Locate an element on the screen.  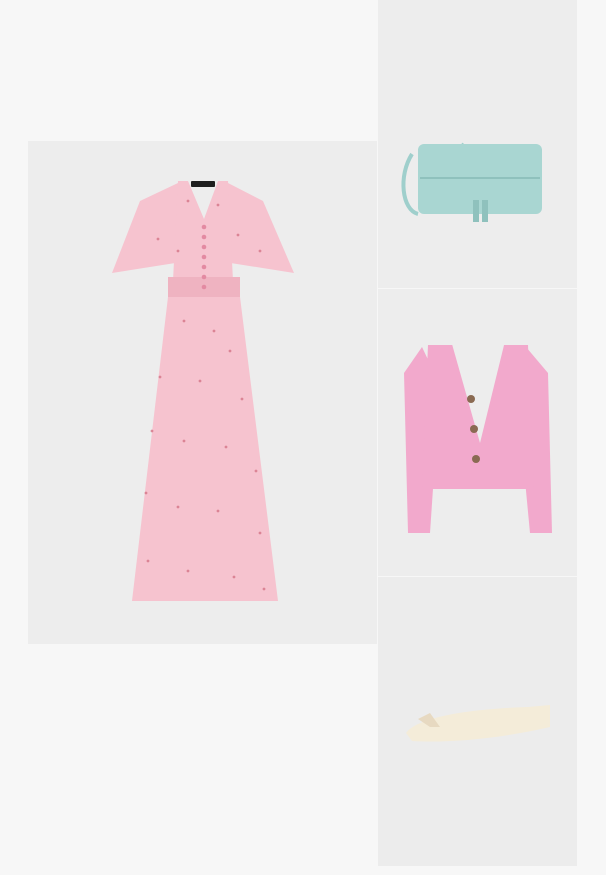
cardigan-image is located at coordinates (478, 435).